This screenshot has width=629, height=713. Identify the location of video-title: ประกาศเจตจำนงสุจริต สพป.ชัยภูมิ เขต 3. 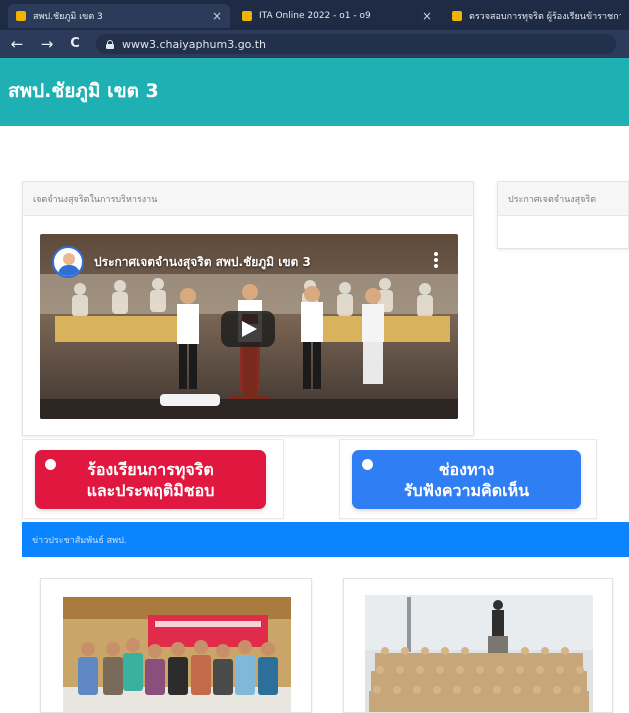
(202, 262).